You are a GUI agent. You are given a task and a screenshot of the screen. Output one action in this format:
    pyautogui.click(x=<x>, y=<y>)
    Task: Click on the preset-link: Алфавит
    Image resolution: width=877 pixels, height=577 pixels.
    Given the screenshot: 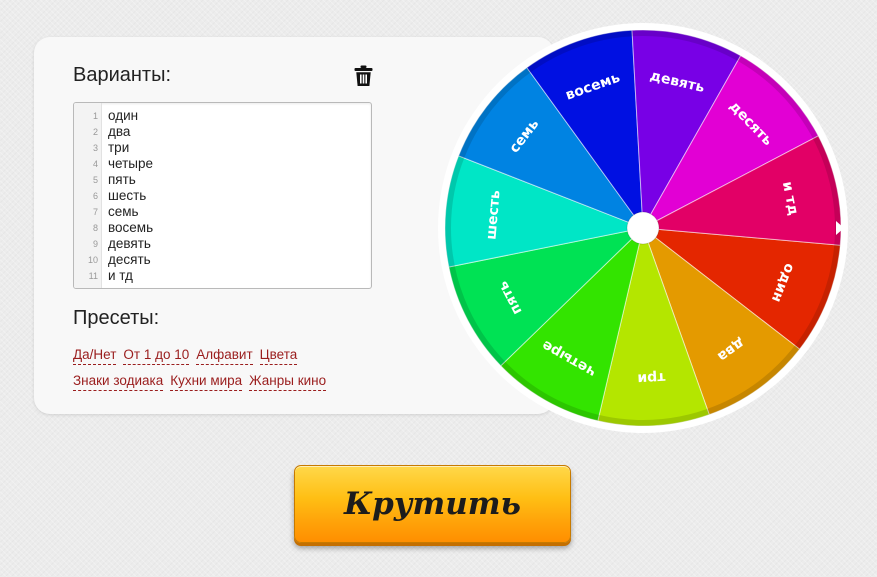 What is the action you would take?
    pyautogui.click(x=224, y=355)
    